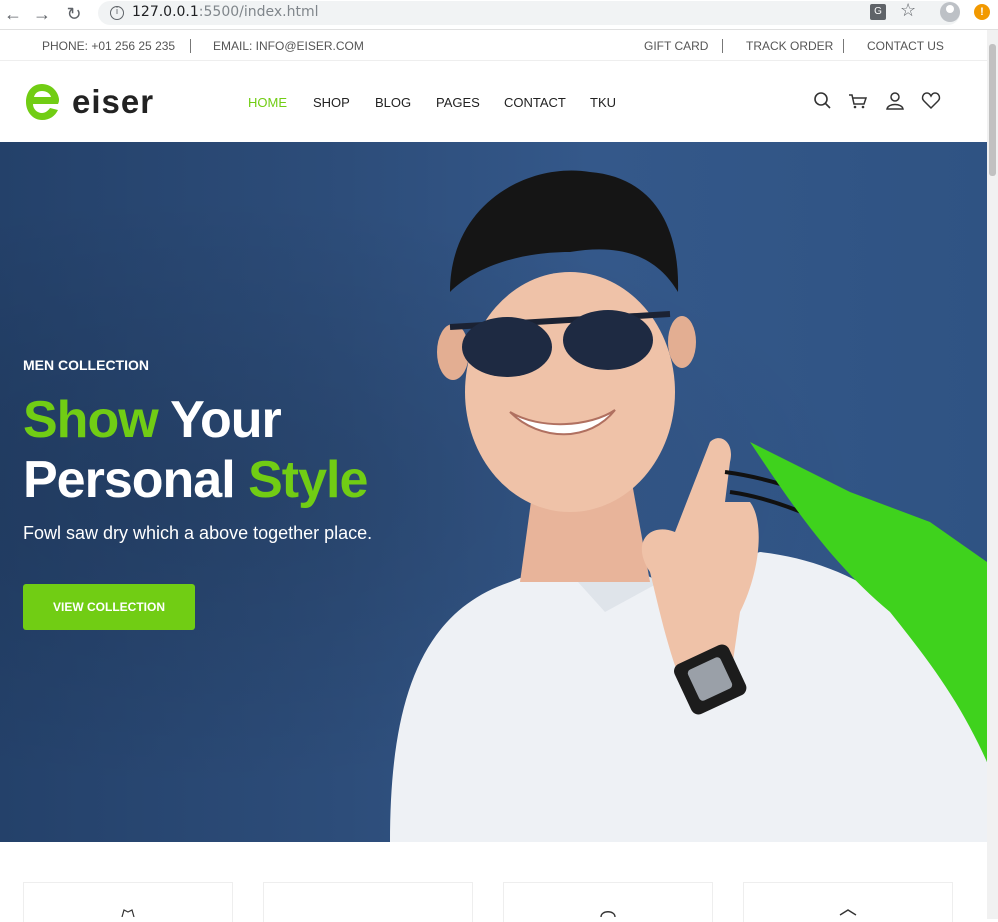 The height and width of the screenshot is (922, 998). Describe the element at coordinates (858, 101) in the screenshot. I see `cart-icon` at that location.